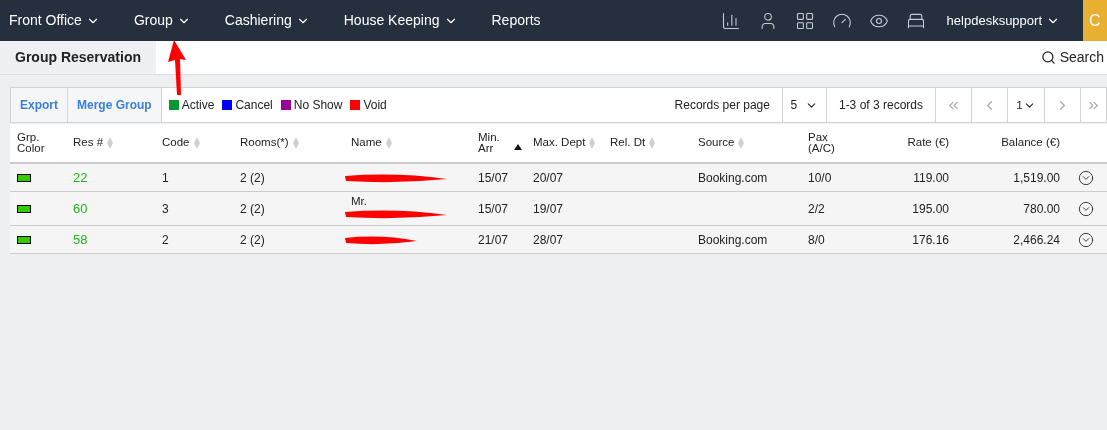 This screenshot has height=430, width=1107. What do you see at coordinates (198, 105) in the screenshot?
I see `legend-label: Active` at bounding box center [198, 105].